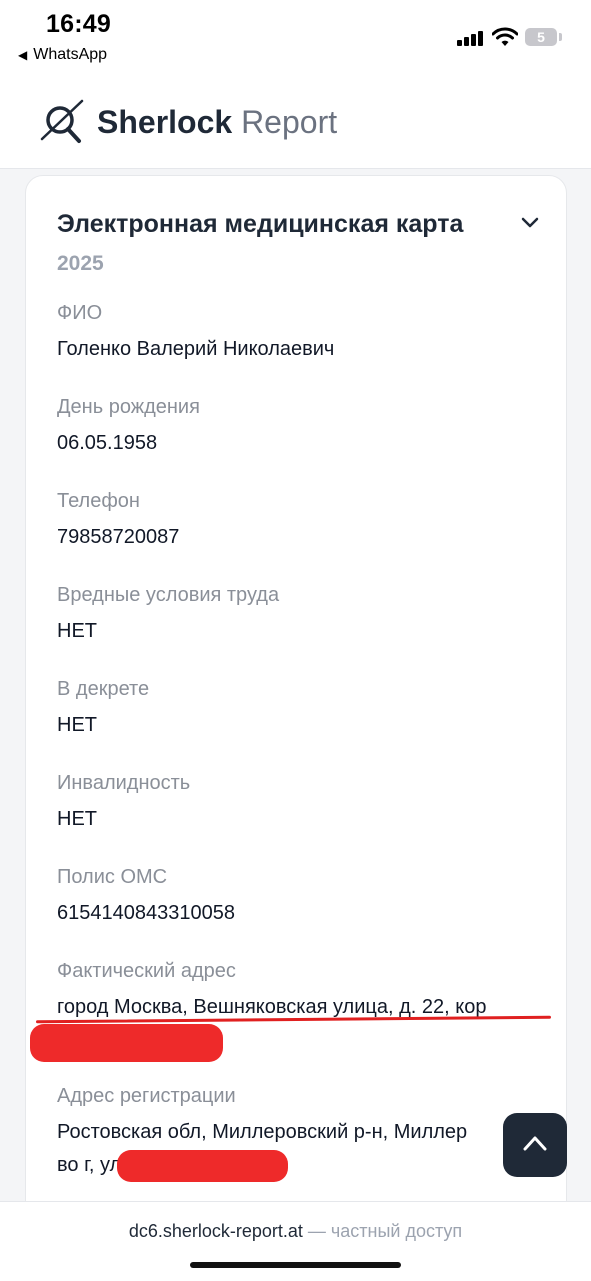  I want to click on field-value-maternity: НЕТ, so click(77, 725).